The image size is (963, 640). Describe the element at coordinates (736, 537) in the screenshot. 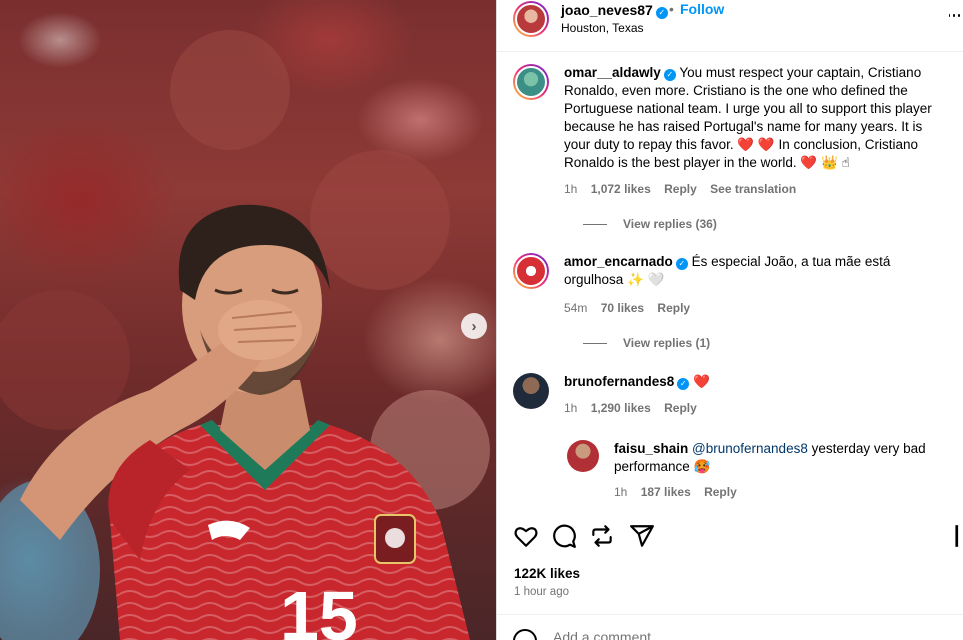

I see `action-bar` at that location.